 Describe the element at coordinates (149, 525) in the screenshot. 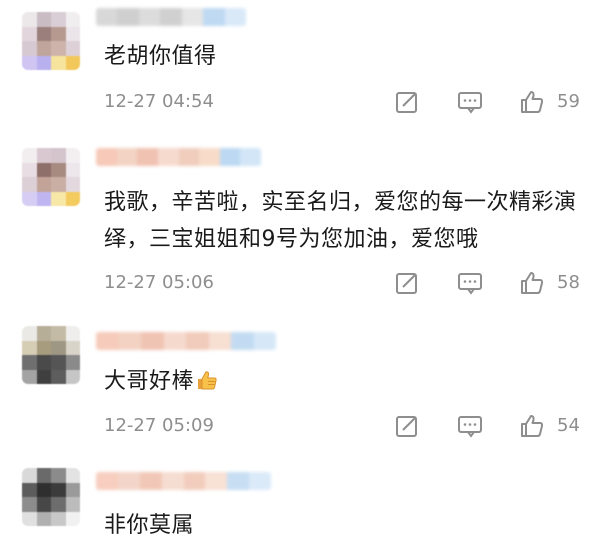

I see `comment-text: 非你莫属` at that location.